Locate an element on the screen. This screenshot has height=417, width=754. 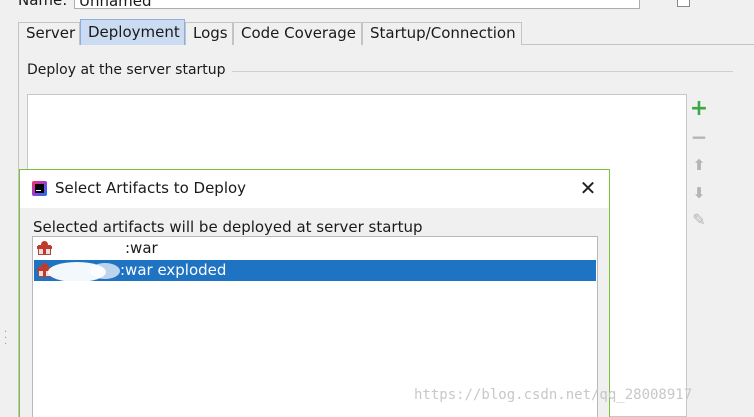
artifact-label: :war is located at coordinates (141, 248).